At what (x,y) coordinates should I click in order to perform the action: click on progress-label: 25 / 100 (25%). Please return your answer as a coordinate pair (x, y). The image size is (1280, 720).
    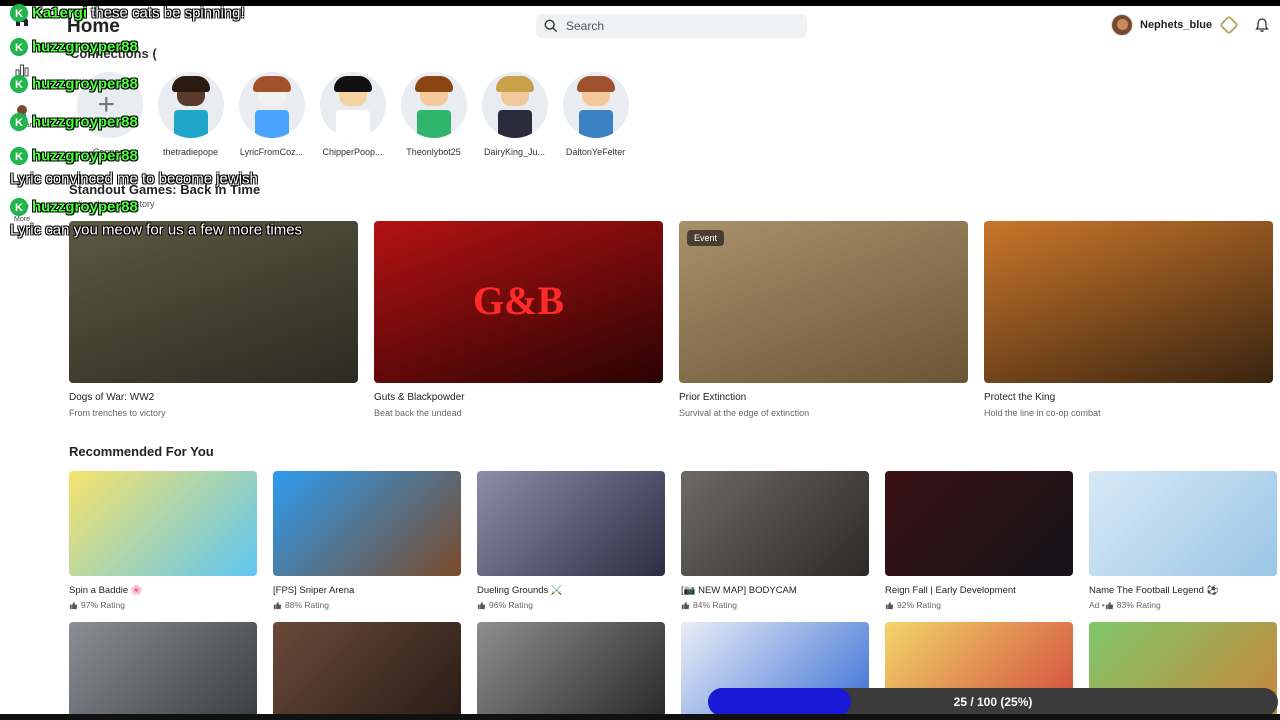
    Looking at the image, I should click on (993, 702).